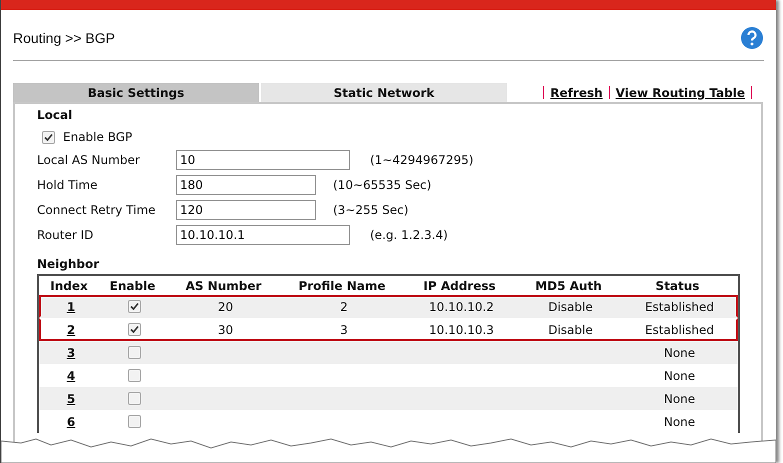 This screenshot has height=463, width=783. What do you see at coordinates (384, 92) in the screenshot?
I see `tab: Static Network` at bounding box center [384, 92].